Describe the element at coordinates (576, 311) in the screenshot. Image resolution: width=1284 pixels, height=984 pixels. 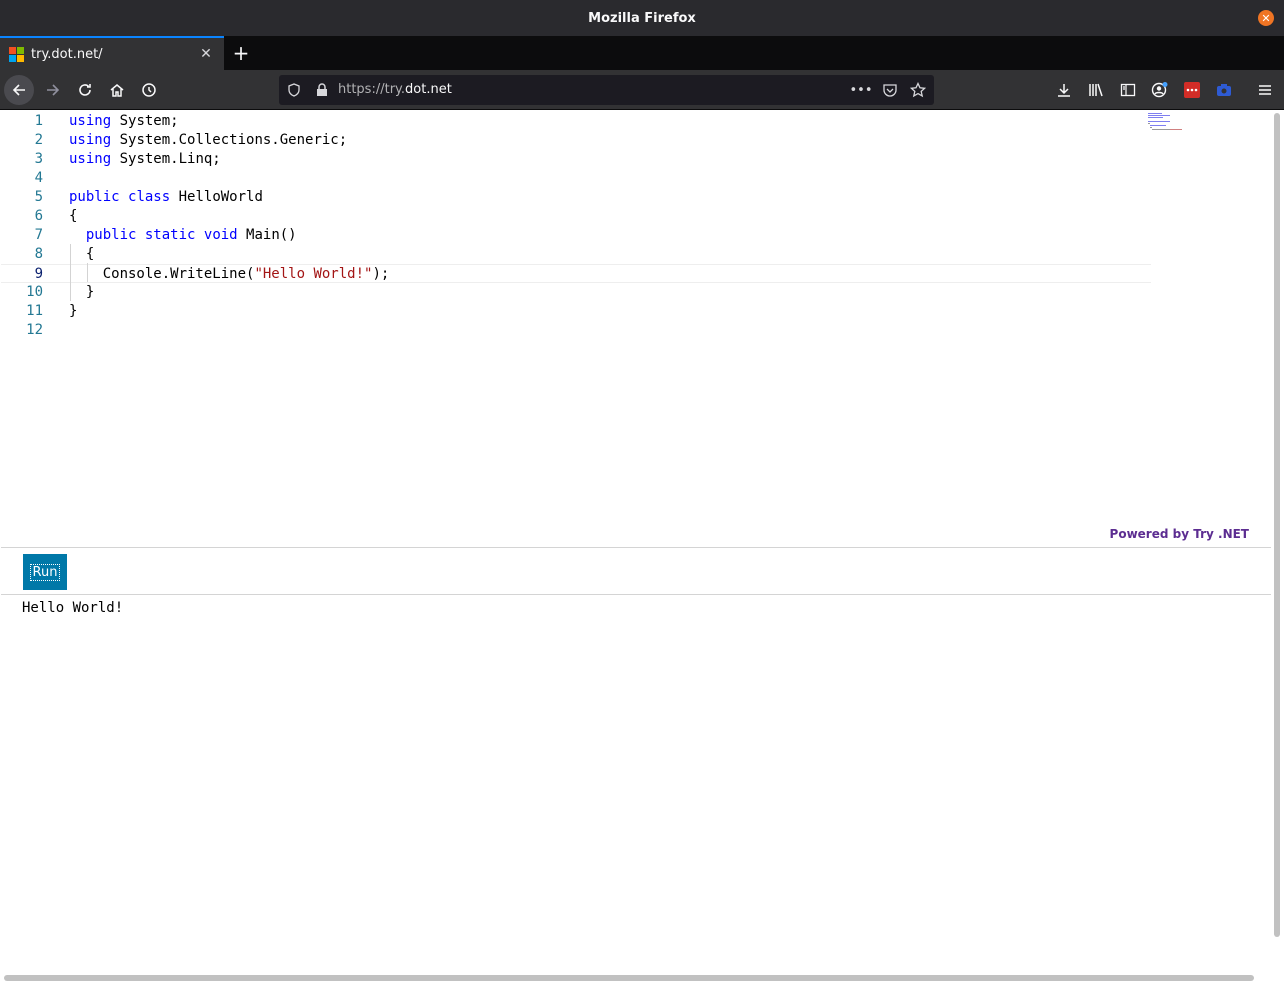
I see `code-line: 11}` at that location.